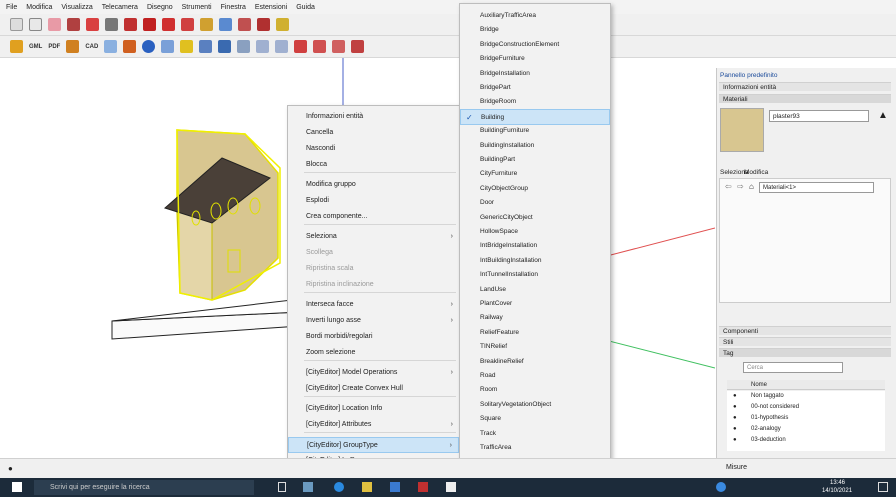 This screenshot has width=896, height=497. Describe the element at coordinates (373, 389) in the screenshot. I see `context-menu-item: [CityEditor] Create Convex Hull` at that location.